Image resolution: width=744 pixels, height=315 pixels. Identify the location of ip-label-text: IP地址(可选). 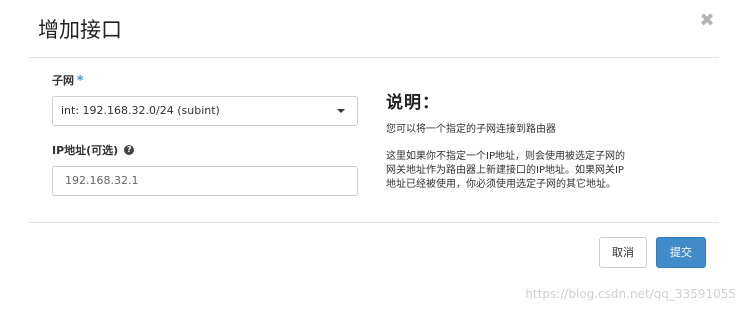
(85, 150).